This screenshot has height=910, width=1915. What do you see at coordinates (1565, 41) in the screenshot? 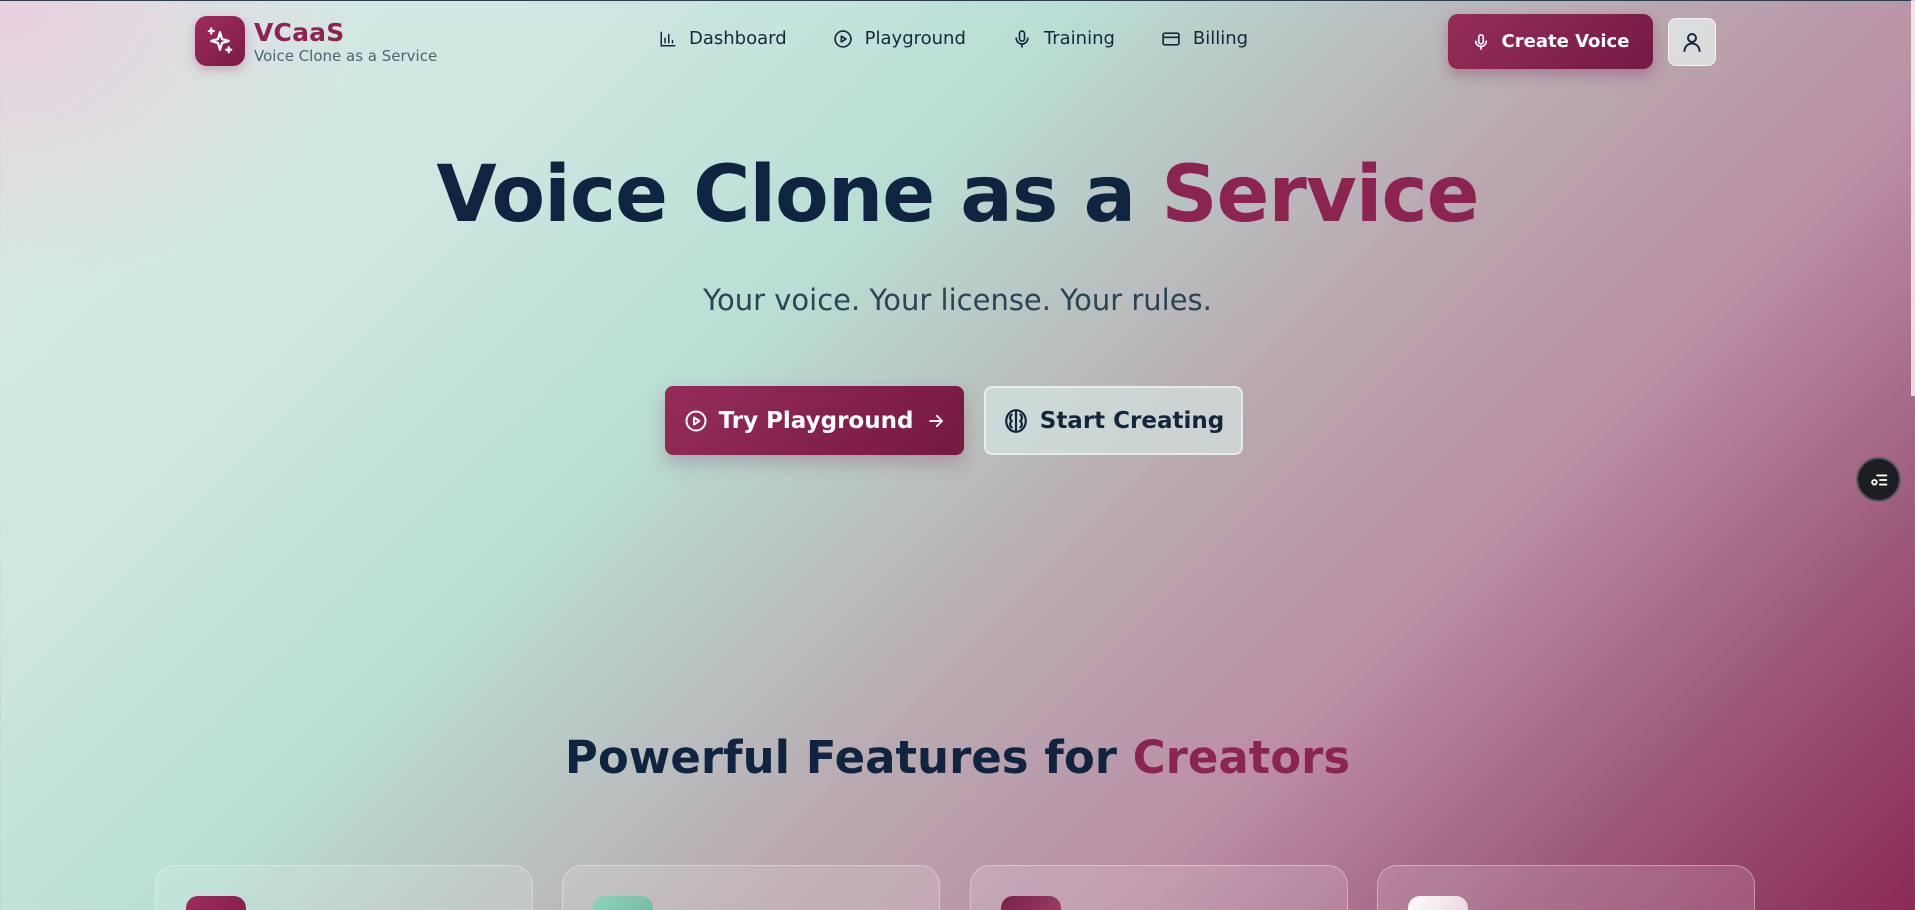
I see `create-voice-label: Create Voice` at bounding box center [1565, 41].